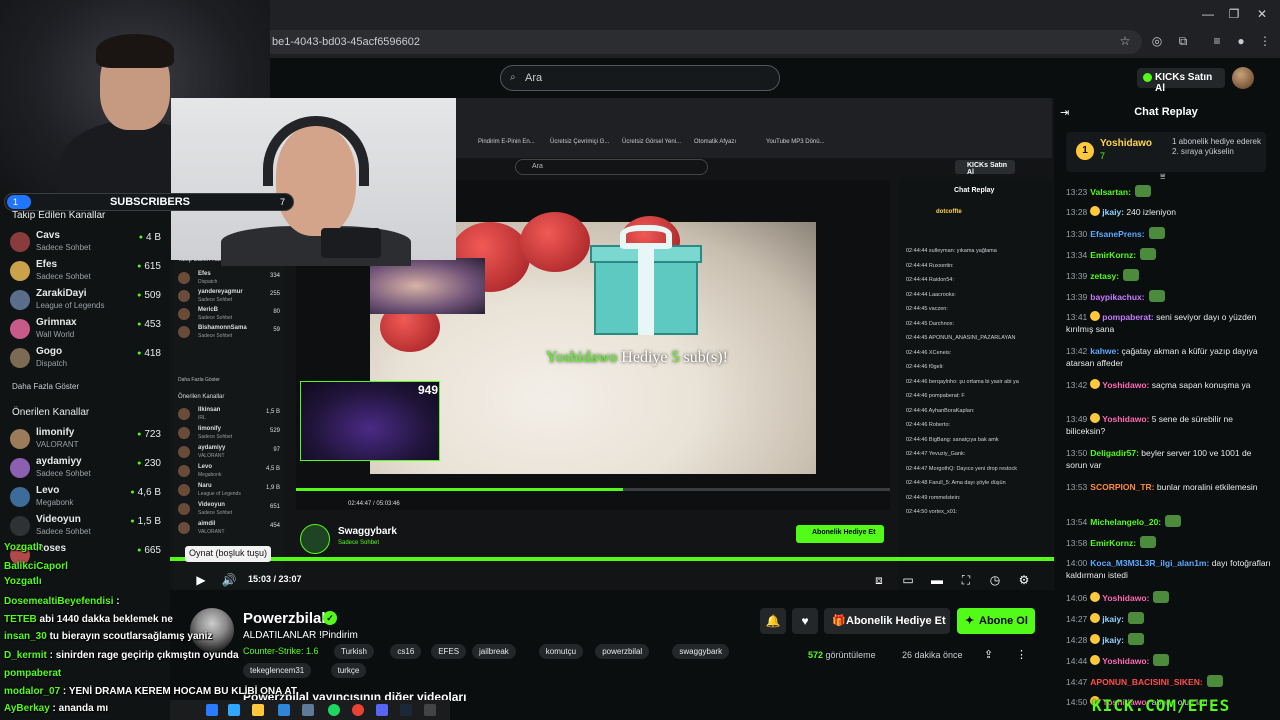 The image size is (1280, 720). I want to click on chat-username: SCORPION_TR:, so click(1122, 487).